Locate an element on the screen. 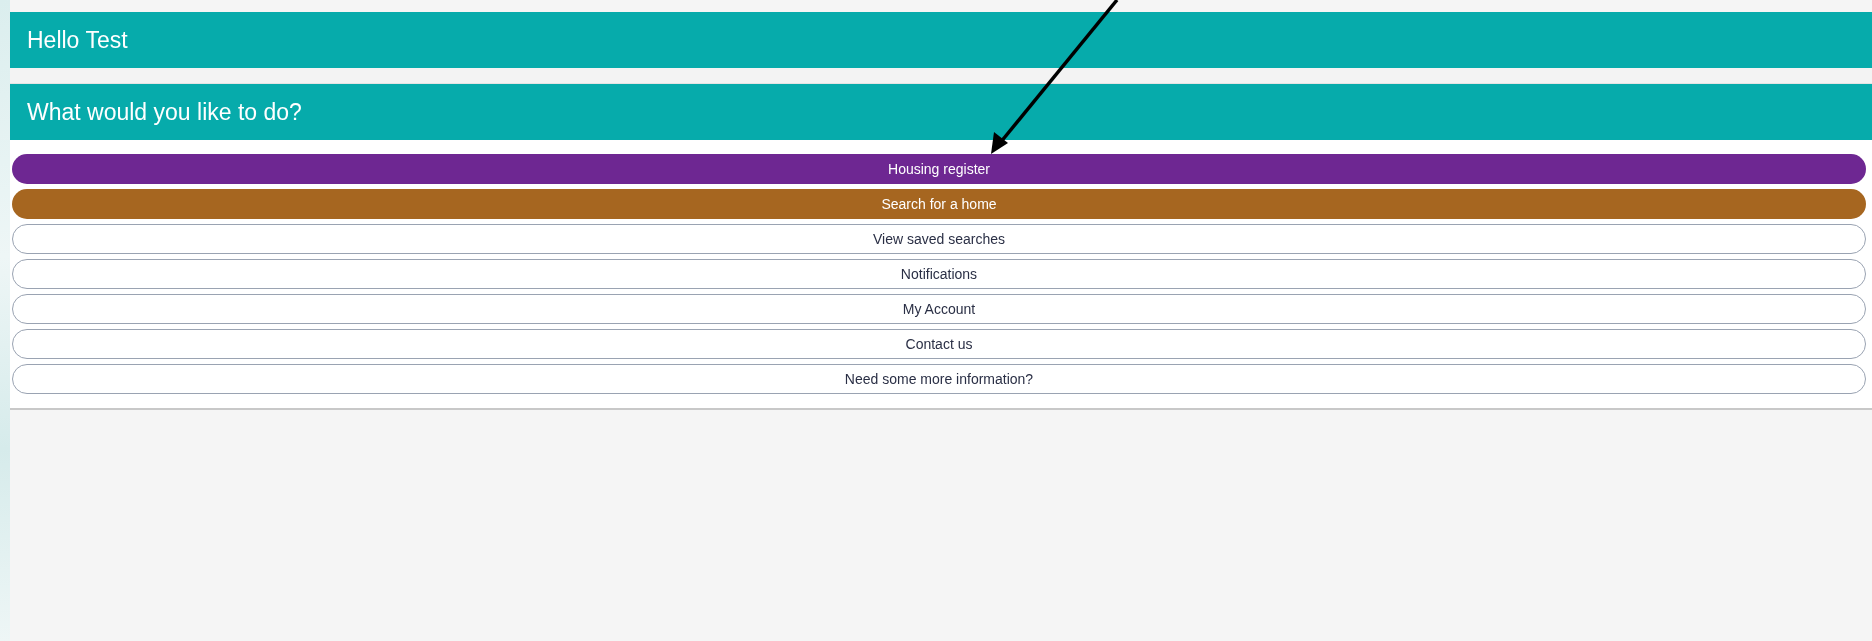 This screenshot has width=1872, height=641. action-button: Notifications is located at coordinates (939, 274).